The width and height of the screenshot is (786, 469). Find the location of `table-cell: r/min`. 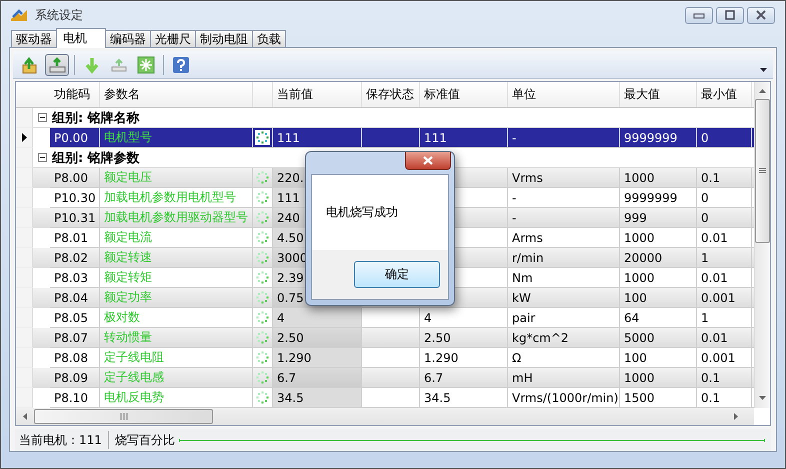

table-cell: r/min is located at coordinates (564, 258).